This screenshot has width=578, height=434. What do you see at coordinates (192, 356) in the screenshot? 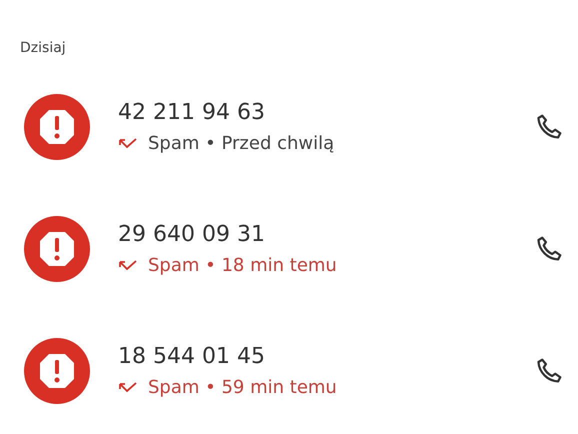
I see `phone-number: 18 544 01 45` at bounding box center [192, 356].